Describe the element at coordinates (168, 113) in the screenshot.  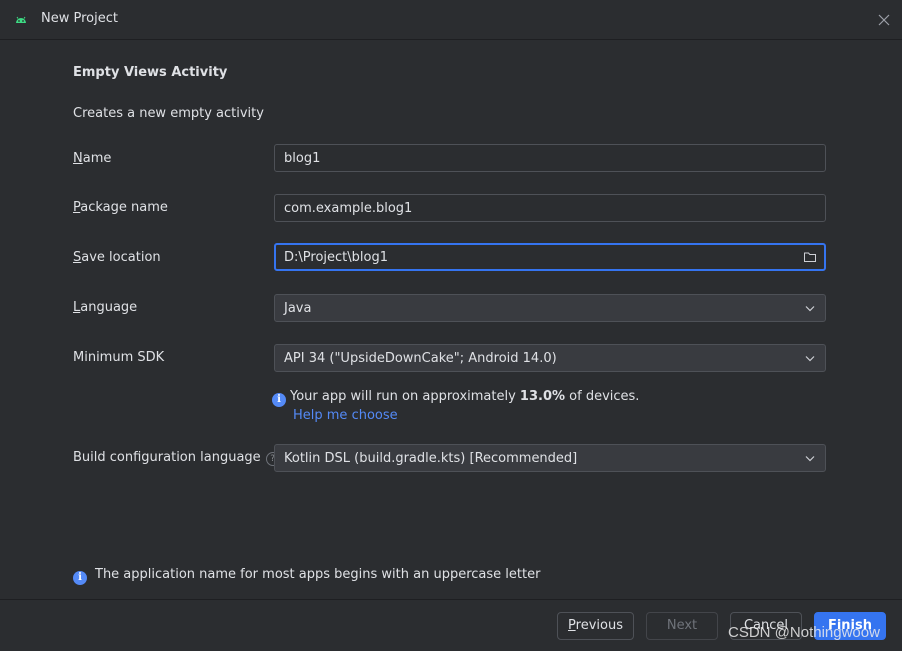
I see `page-description: Creates a new empty activity` at that location.